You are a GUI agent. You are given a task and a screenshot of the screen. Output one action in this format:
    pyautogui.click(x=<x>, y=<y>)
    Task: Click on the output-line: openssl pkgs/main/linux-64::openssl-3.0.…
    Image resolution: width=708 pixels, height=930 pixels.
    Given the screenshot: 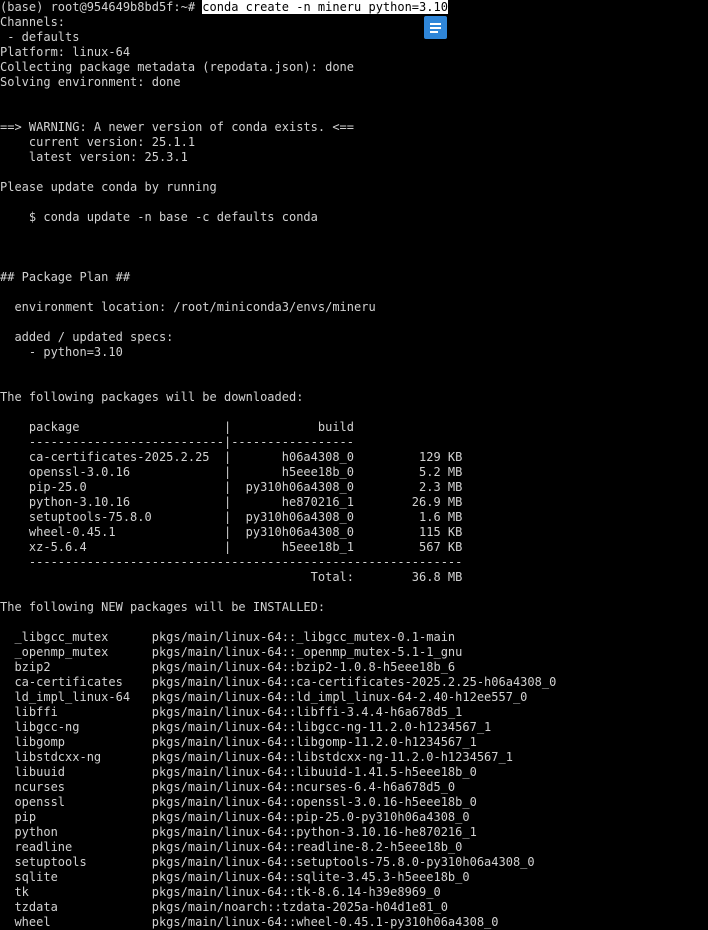 What is the action you would take?
    pyautogui.click(x=238, y=802)
    